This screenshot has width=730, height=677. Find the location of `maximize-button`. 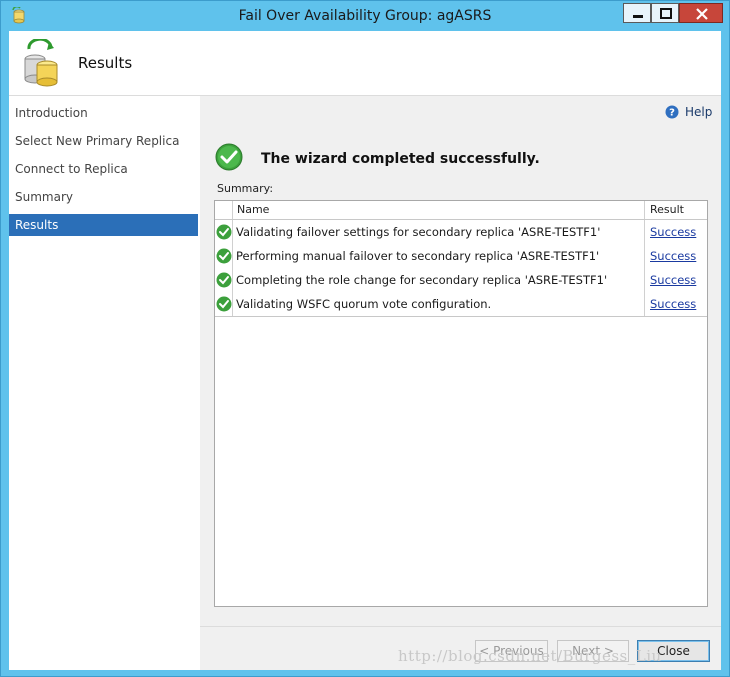

maximize-button is located at coordinates (665, 13).